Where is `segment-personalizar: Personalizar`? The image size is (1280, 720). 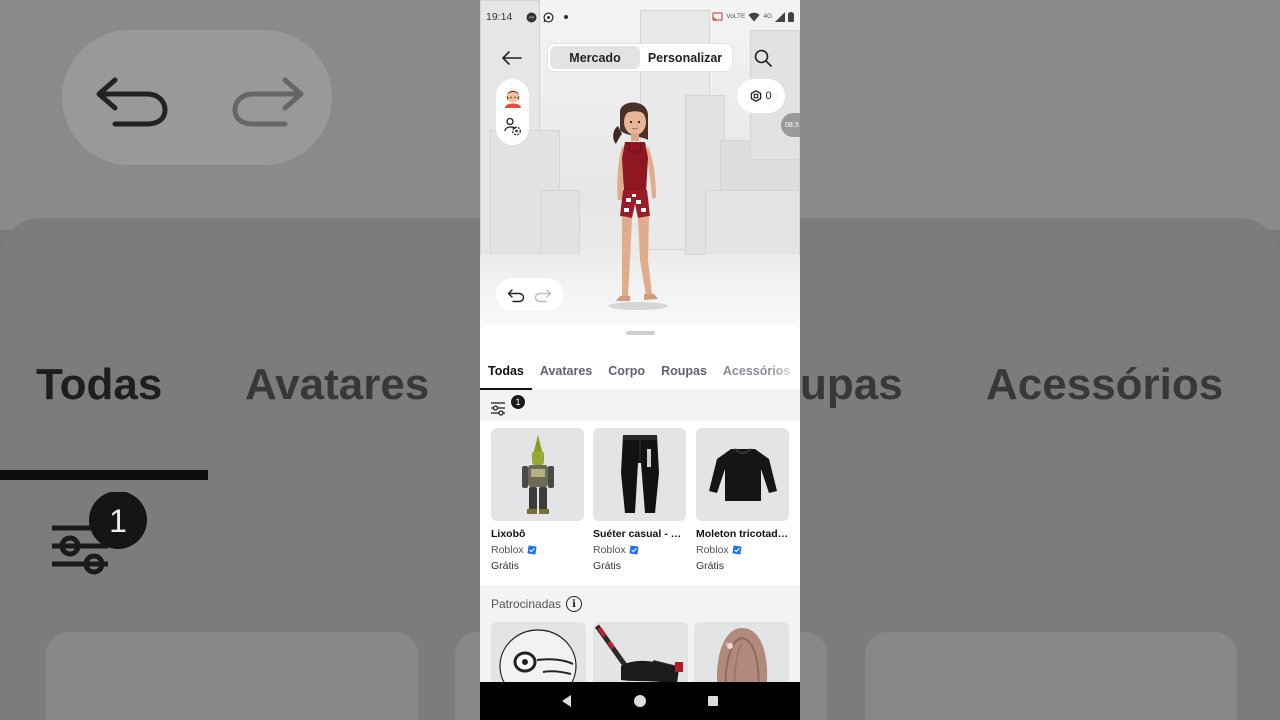
segment-personalizar: Personalizar is located at coordinates (685, 57).